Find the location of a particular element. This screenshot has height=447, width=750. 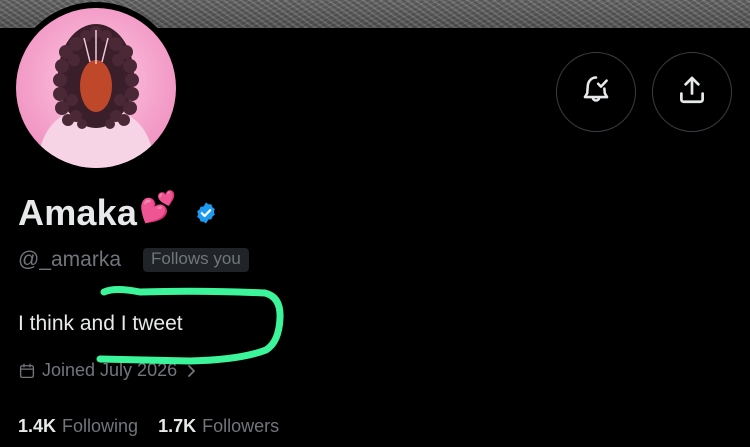

following-link: 1.4K Following is located at coordinates (78, 426).